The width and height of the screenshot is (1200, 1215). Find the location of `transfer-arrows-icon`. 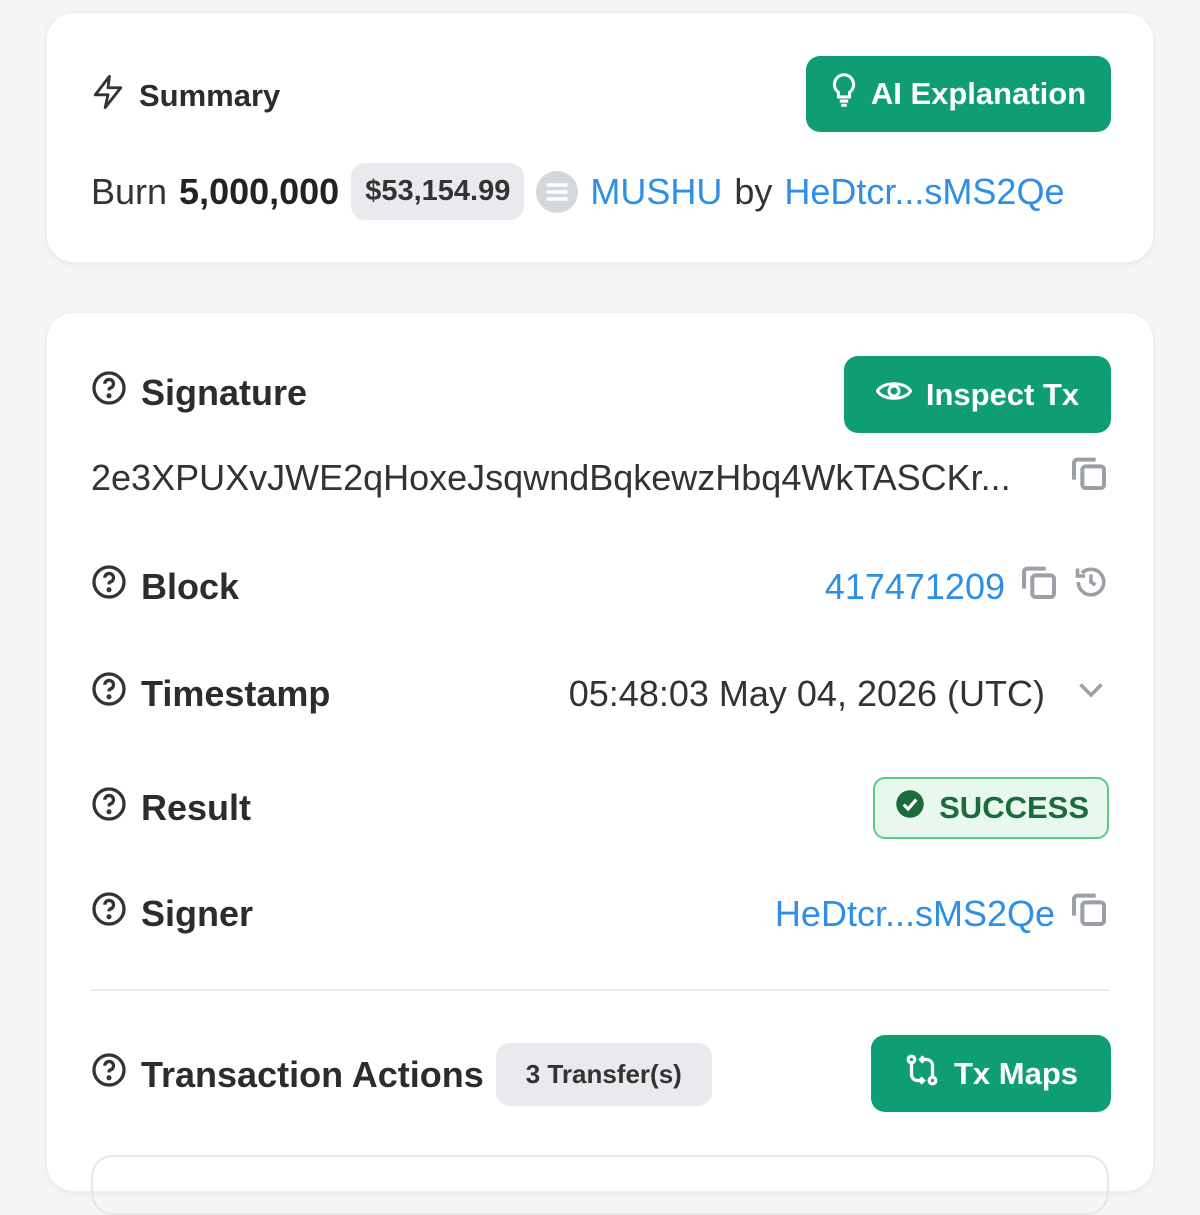

transfer-arrows-icon is located at coordinates (922, 1074).